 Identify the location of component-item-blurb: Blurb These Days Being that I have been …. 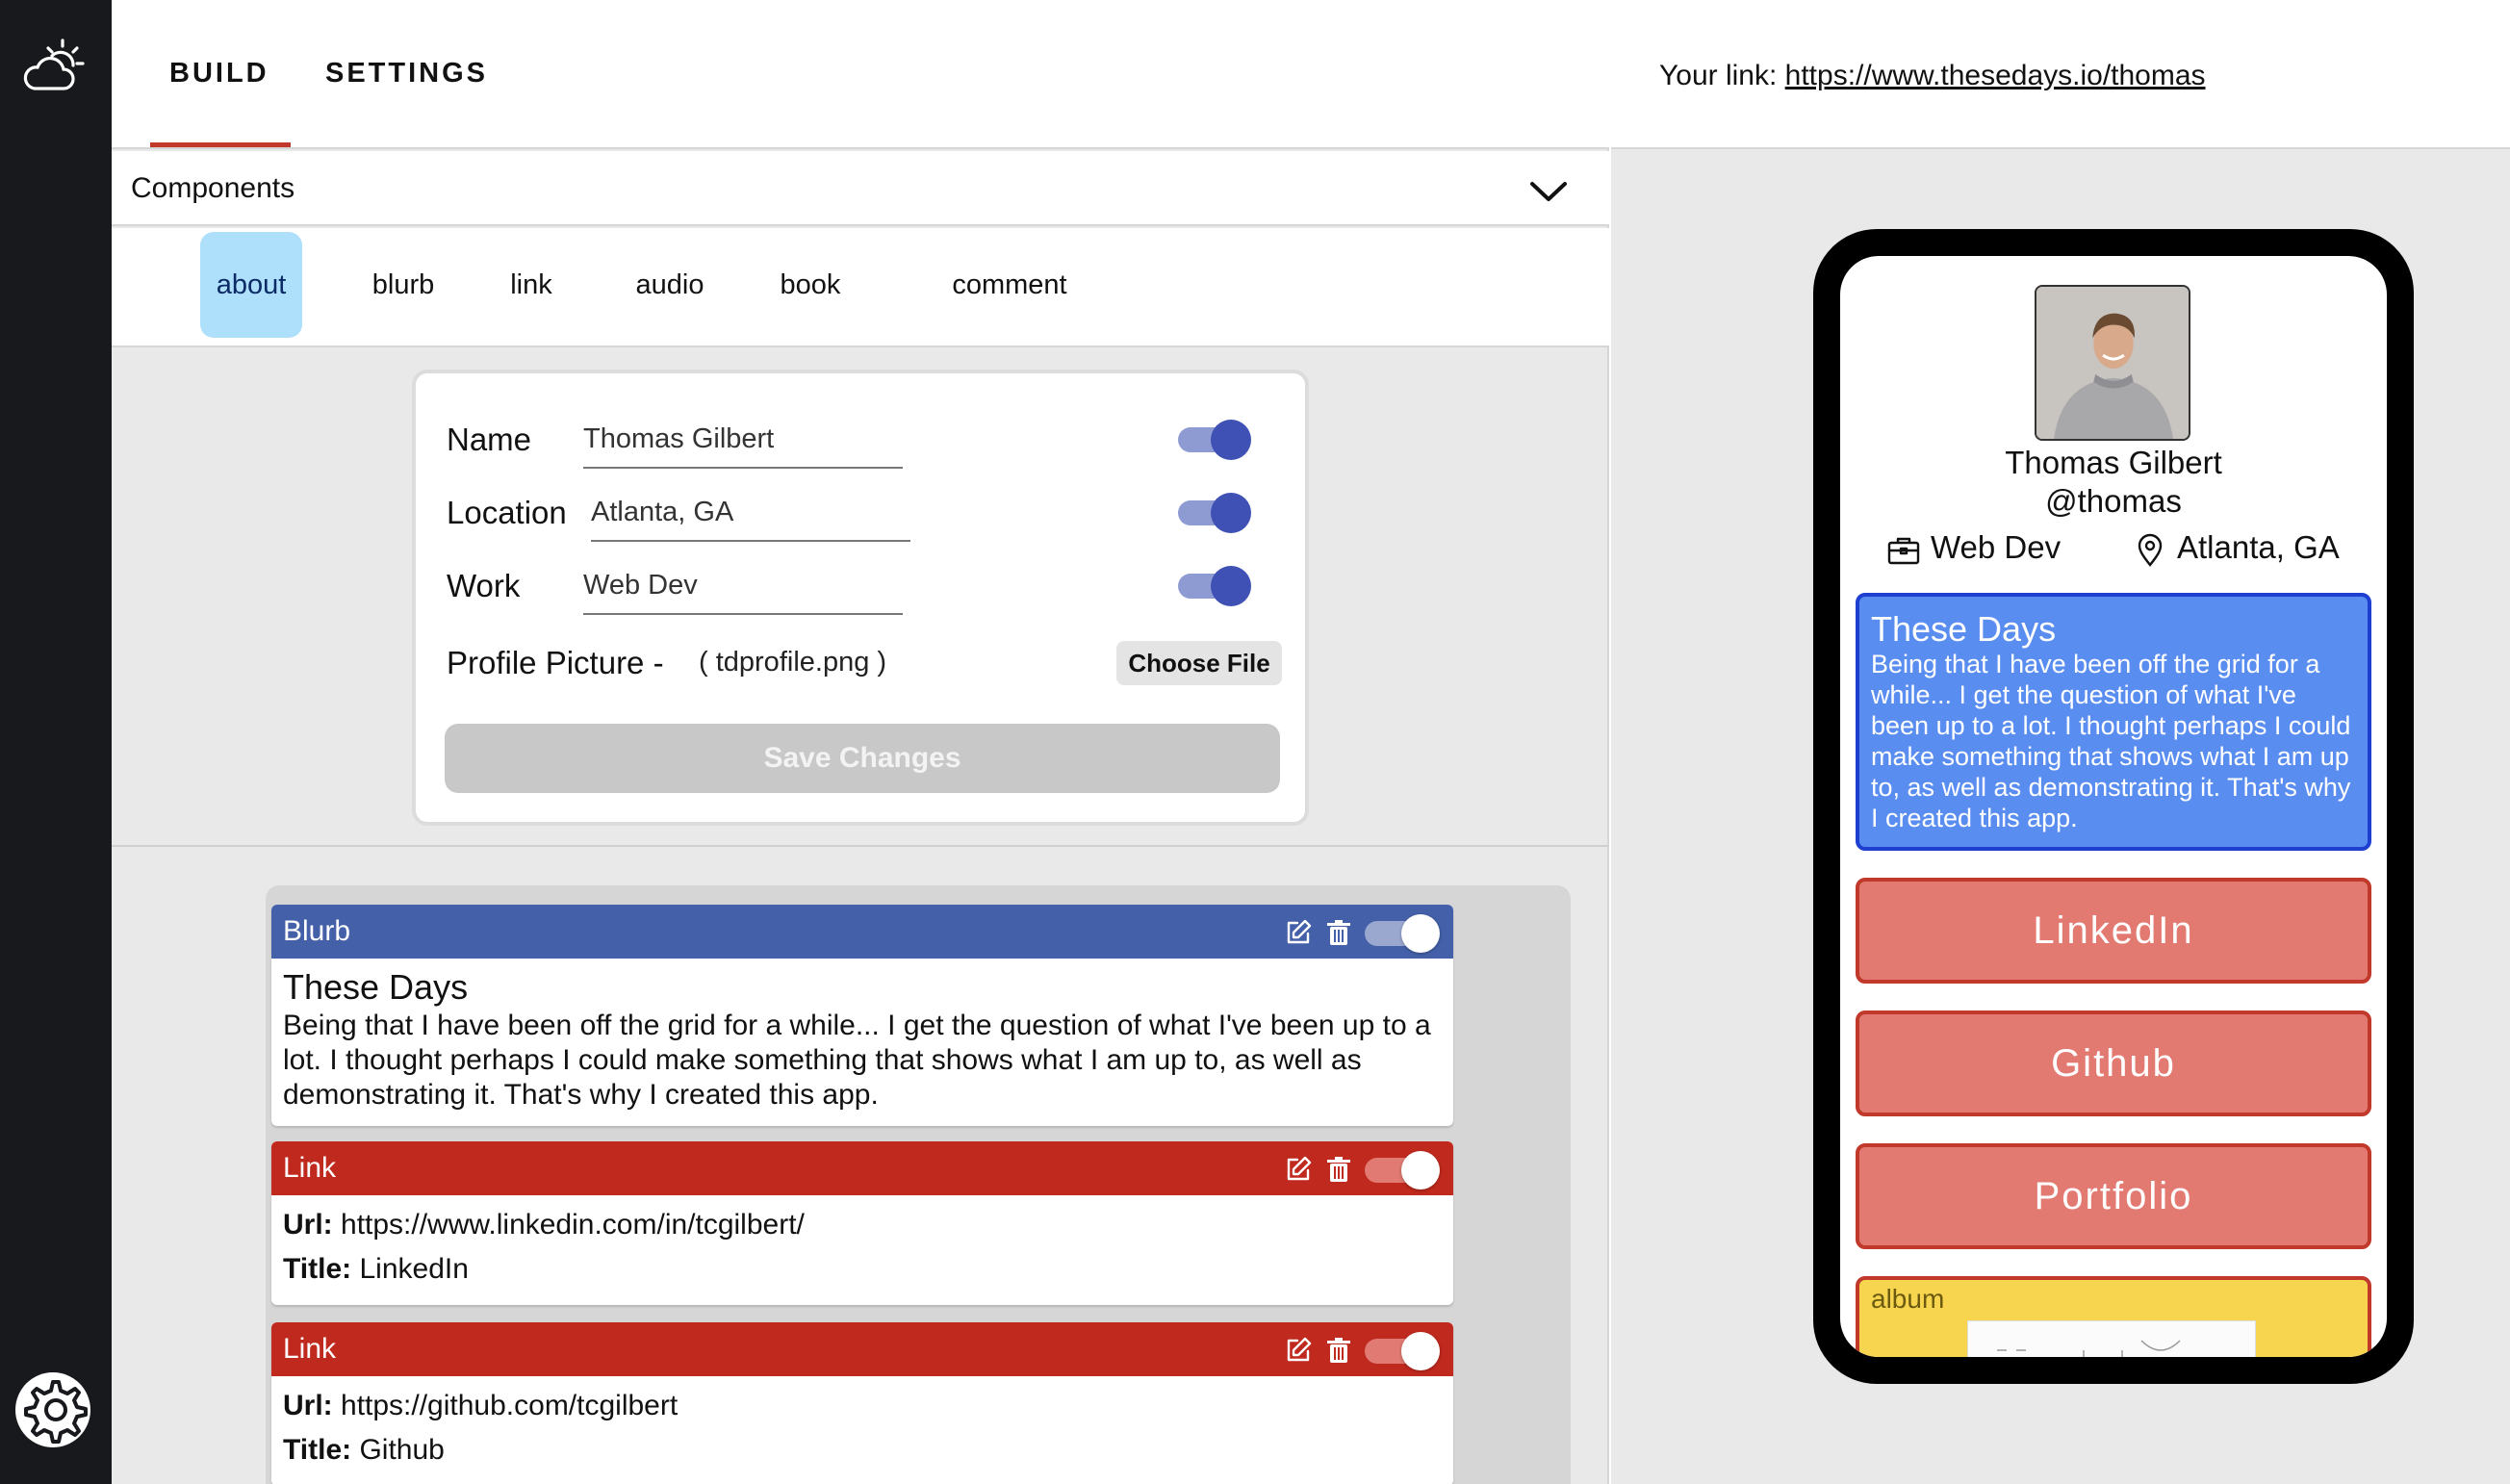
(862, 1016).